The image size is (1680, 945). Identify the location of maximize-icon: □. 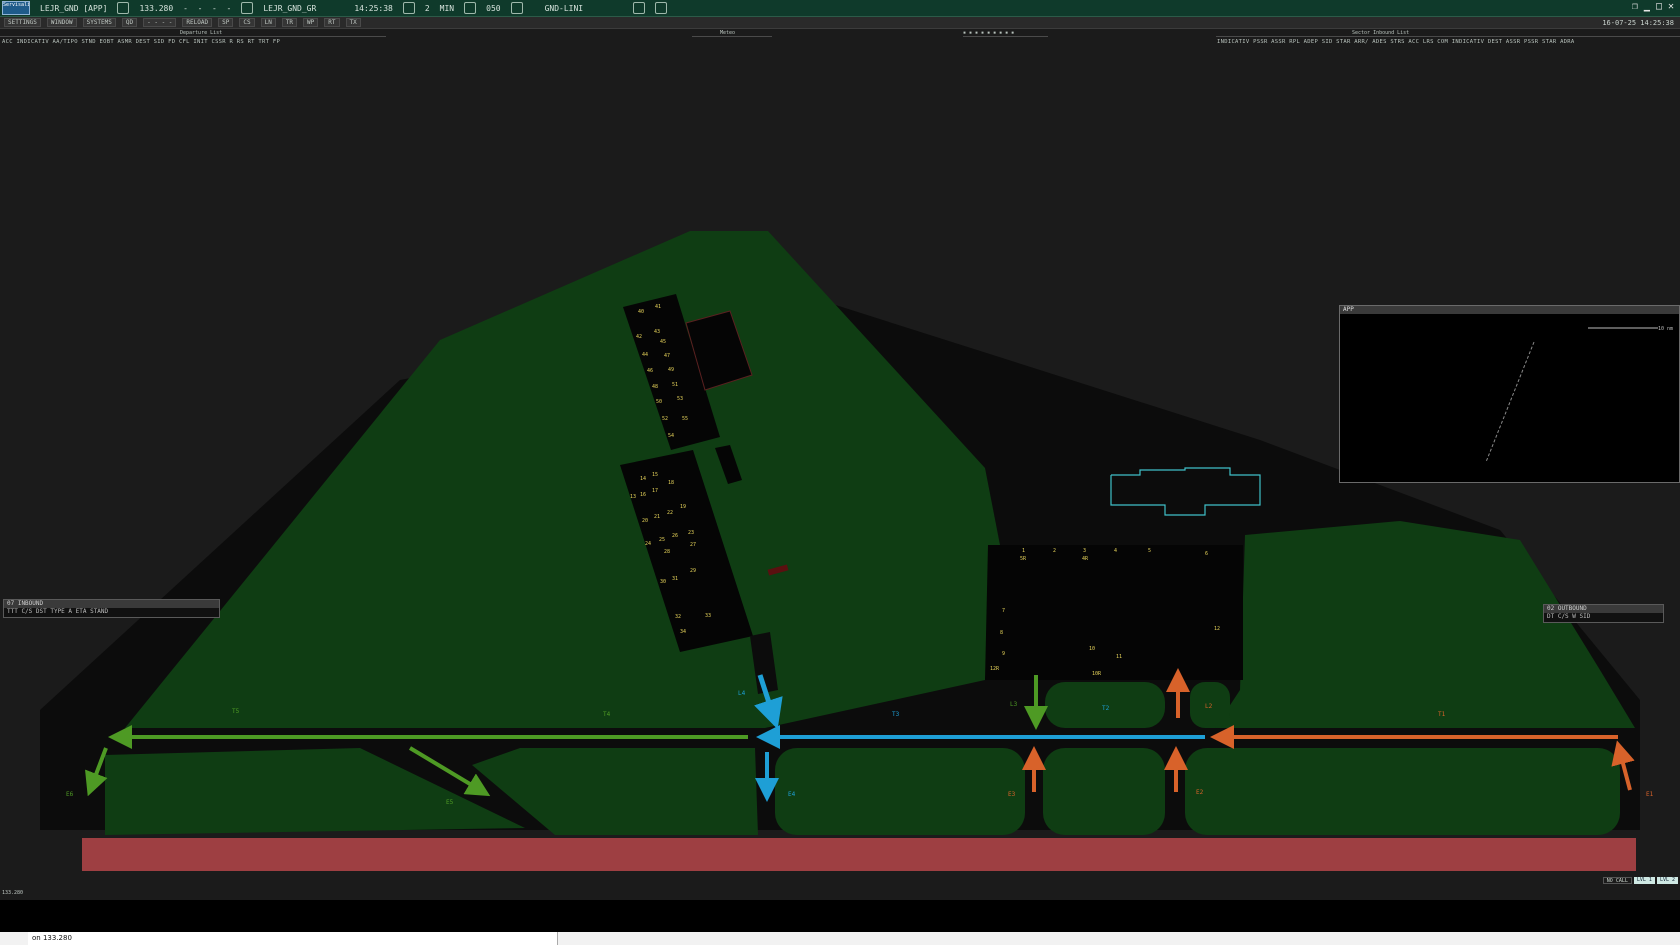
(1659, 6).